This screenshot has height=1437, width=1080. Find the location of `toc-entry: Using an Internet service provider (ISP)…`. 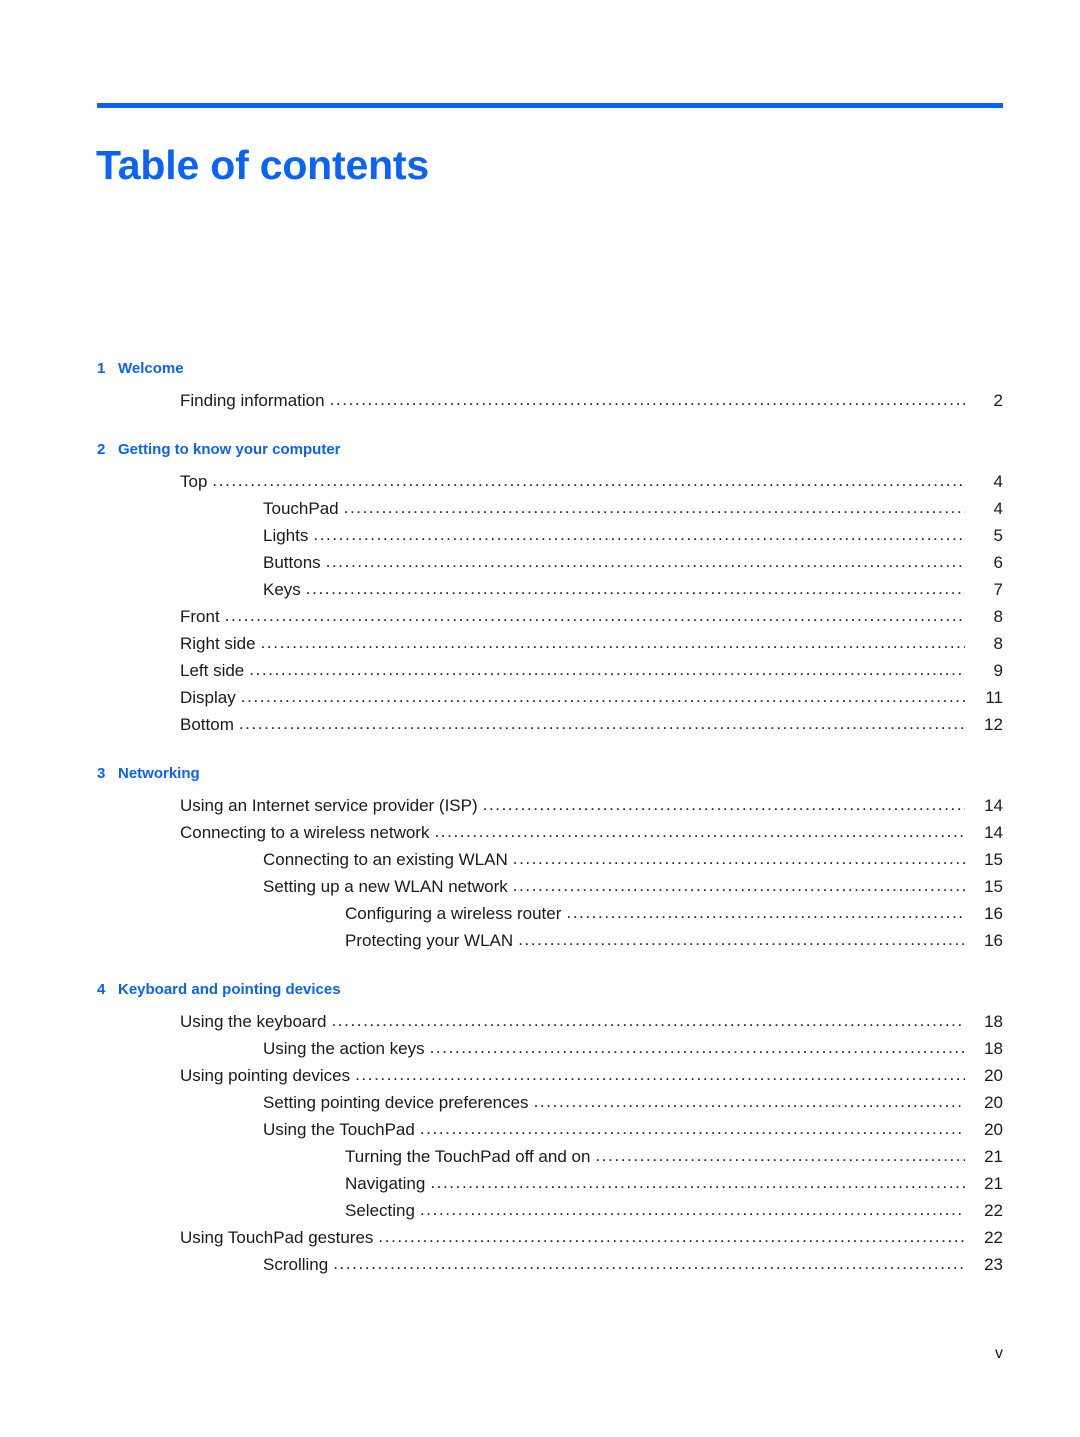

toc-entry: Using an Internet service provider (ISP)… is located at coordinates (540, 805).